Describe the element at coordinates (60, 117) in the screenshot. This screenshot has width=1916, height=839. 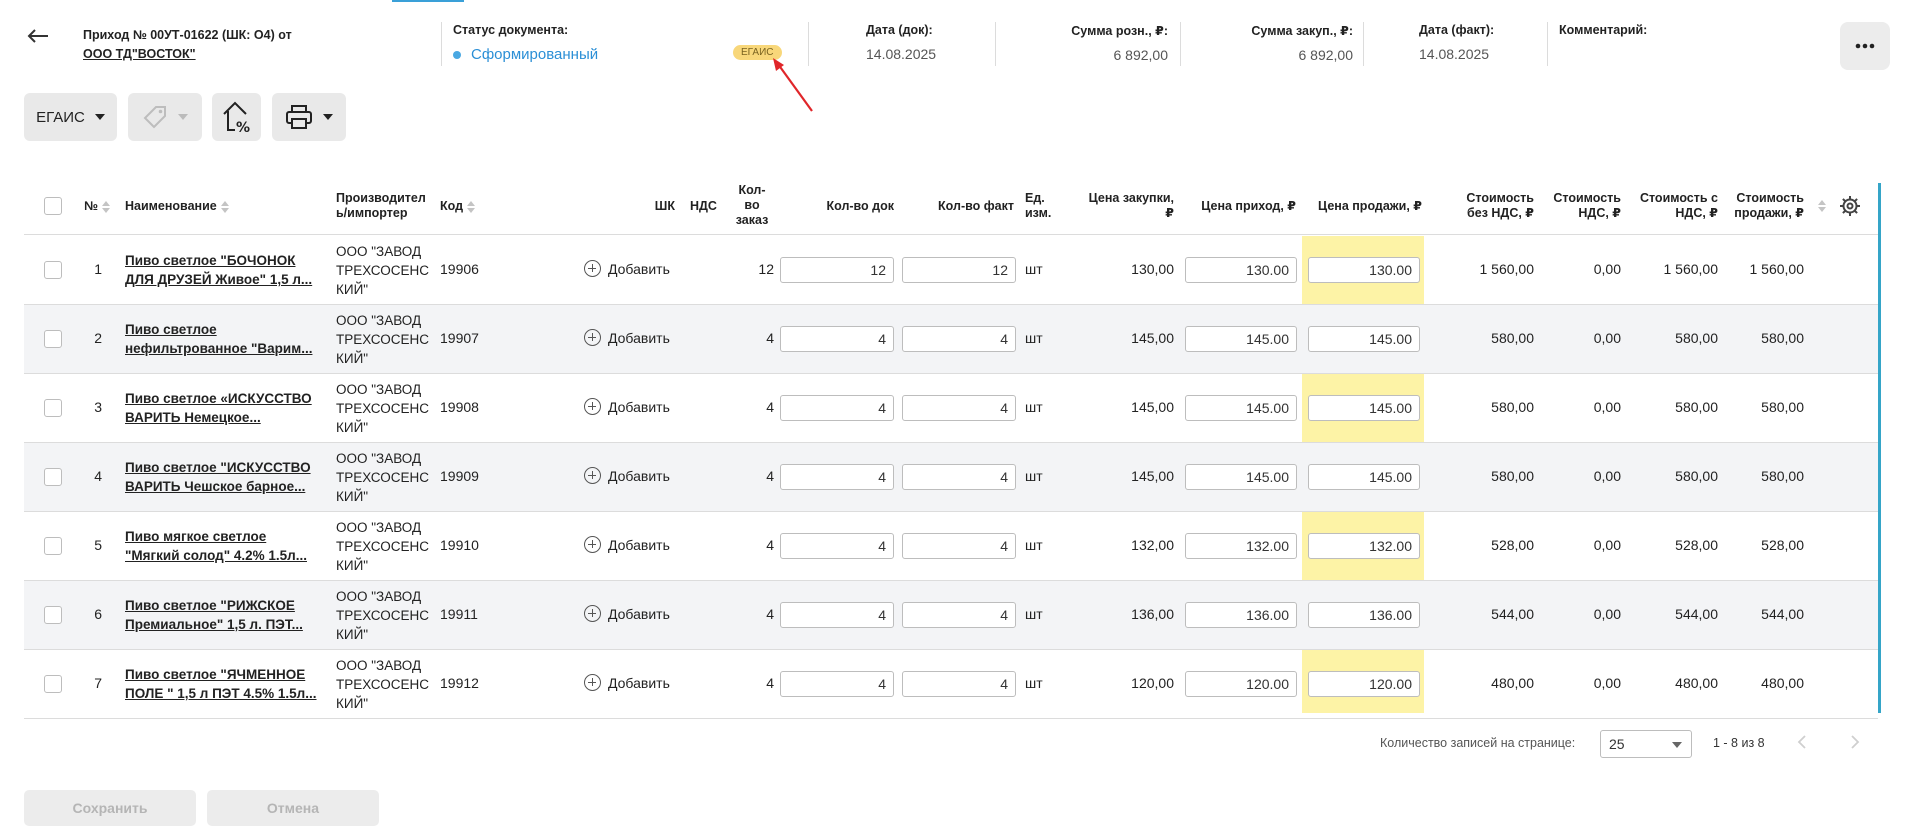
I see `egais-menu-label: ЕГАИС` at that location.